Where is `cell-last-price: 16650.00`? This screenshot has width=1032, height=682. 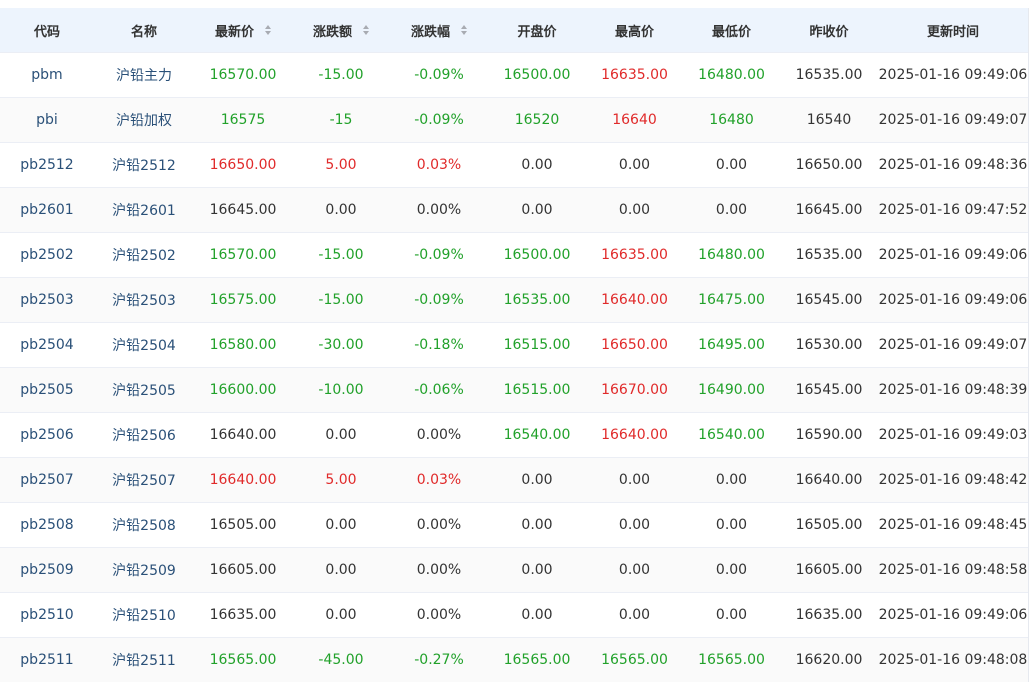
cell-last-price: 16650.00 is located at coordinates (243, 165).